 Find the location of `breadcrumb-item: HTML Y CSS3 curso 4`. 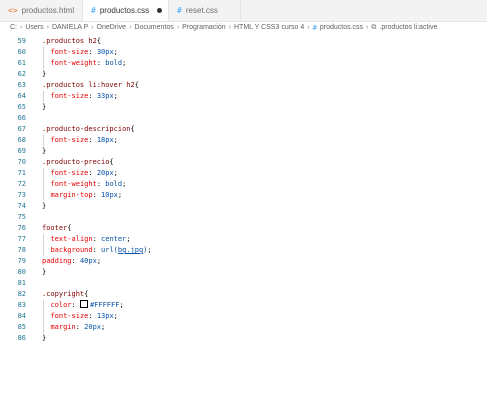

breadcrumb-item: HTML Y CSS3 curso 4 is located at coordinates (269, 27).